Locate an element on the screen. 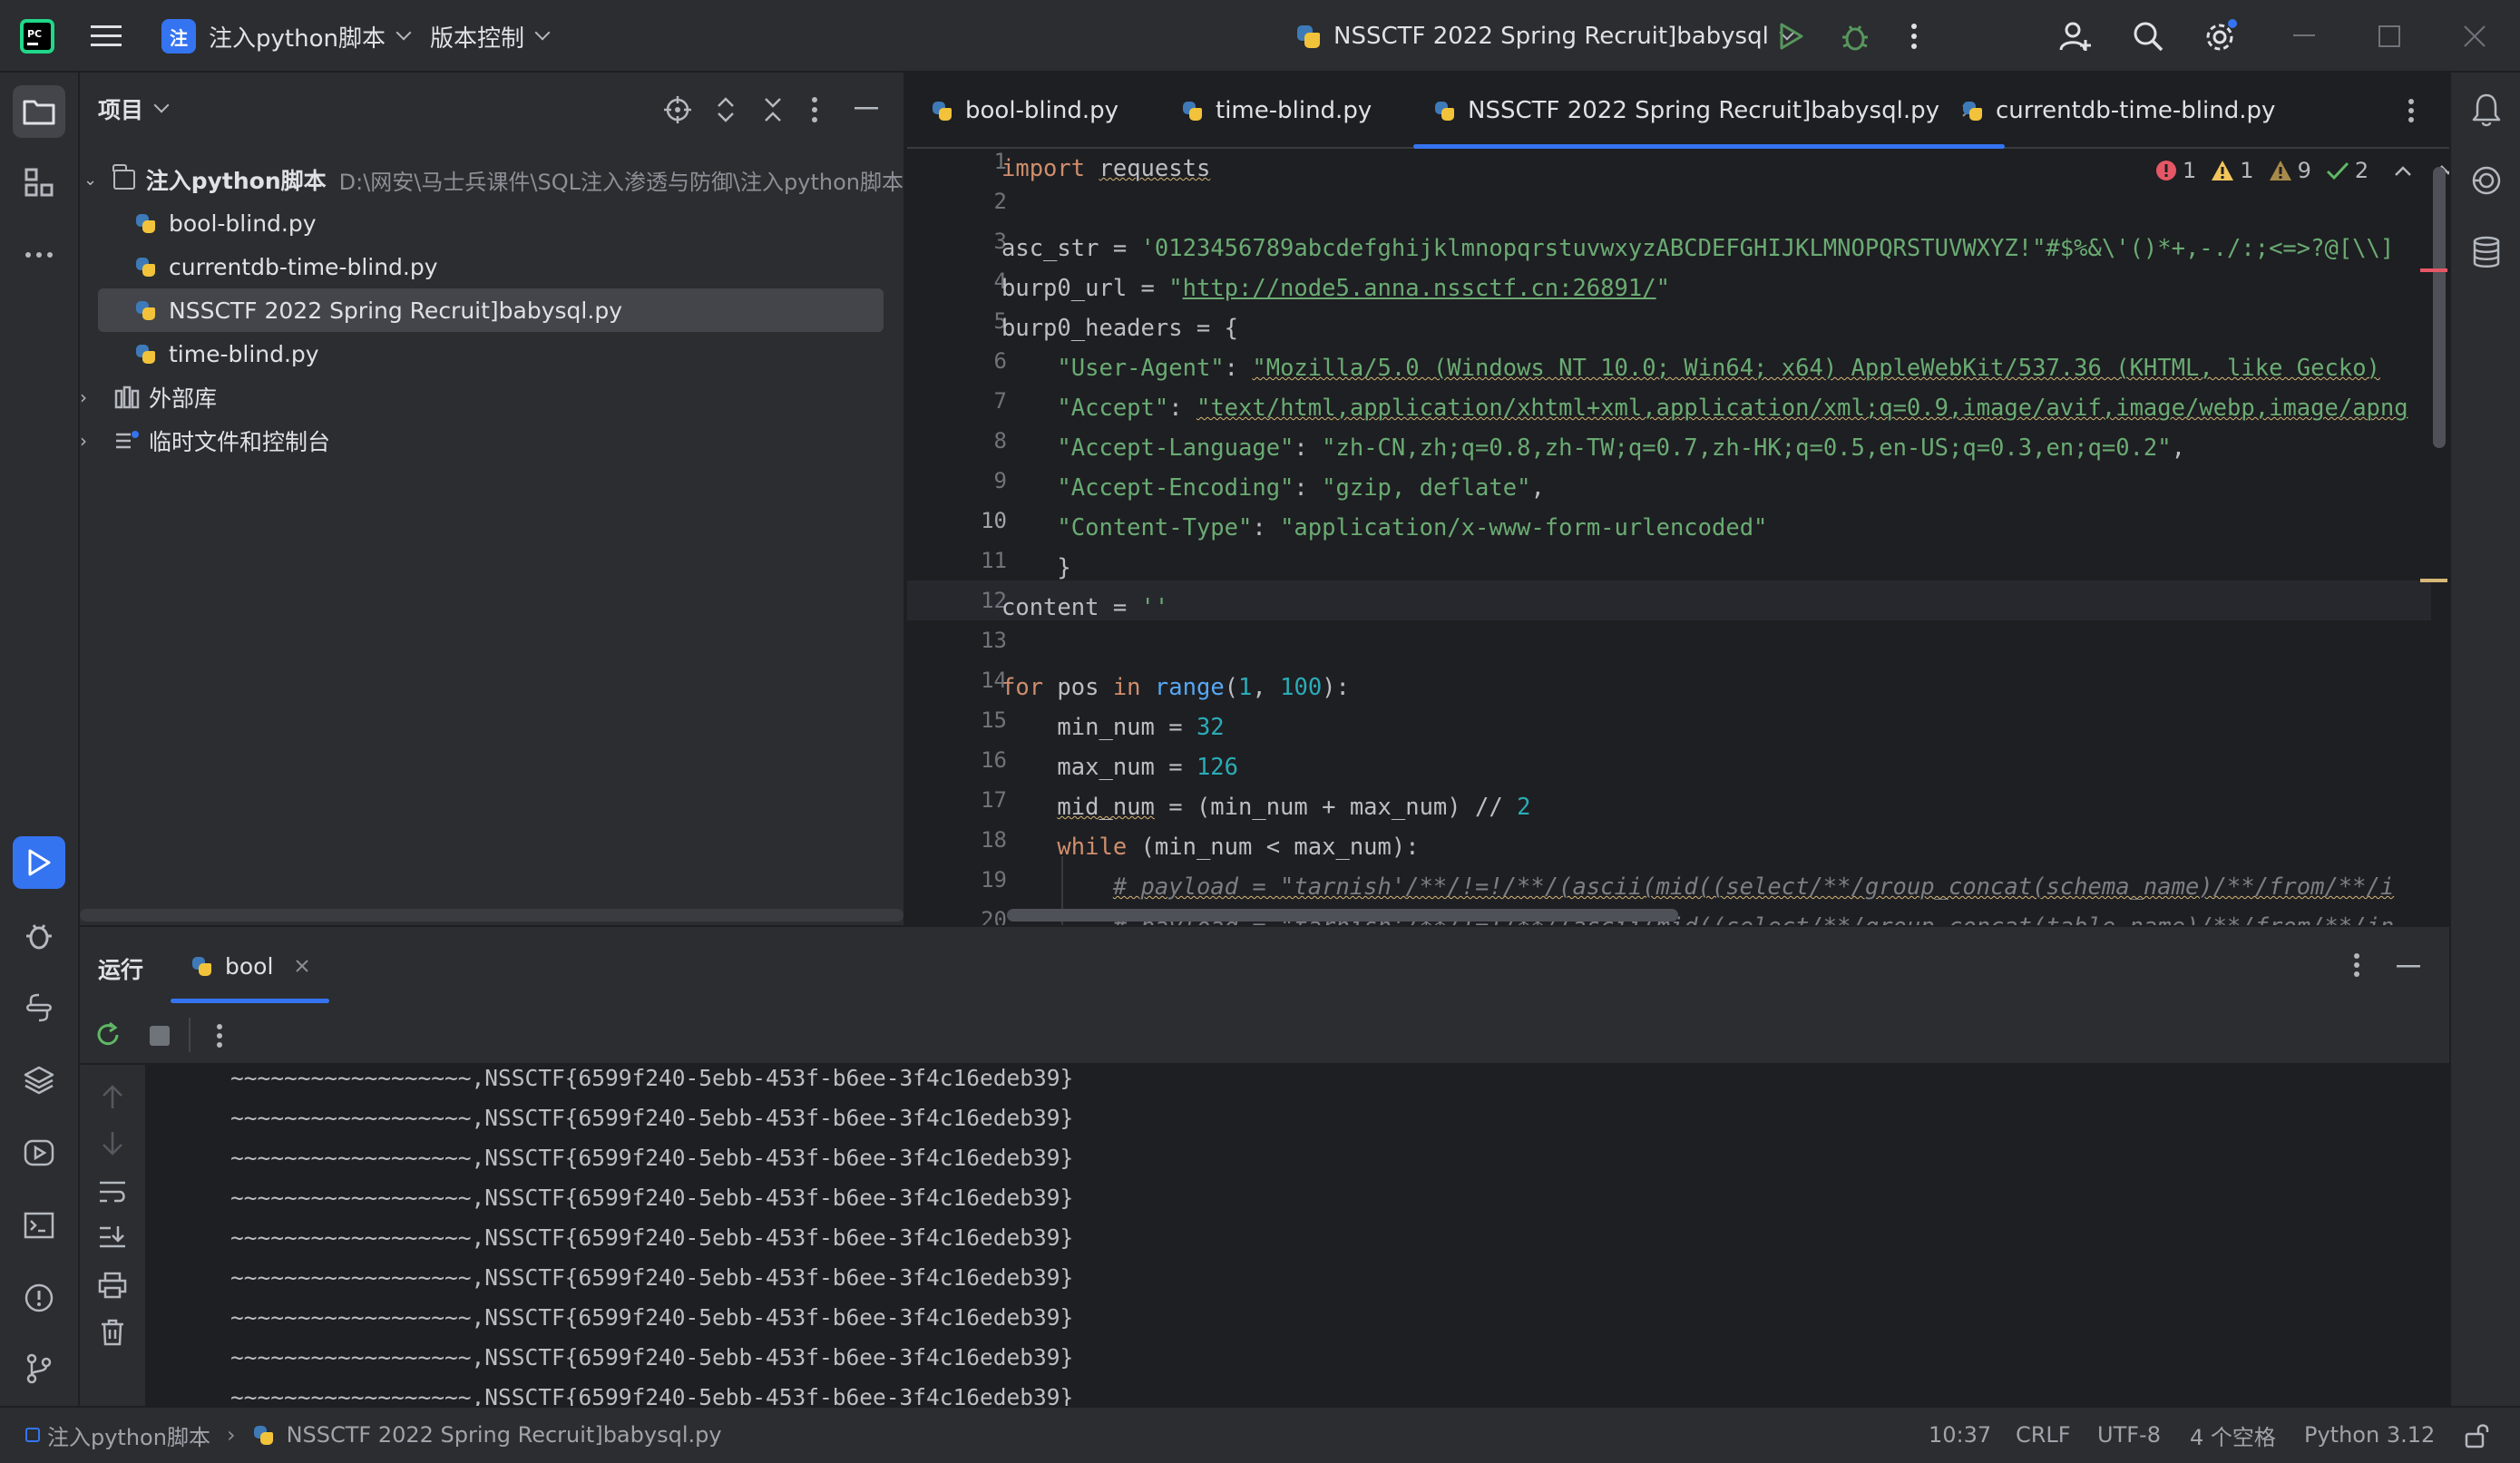 The width and height of the screenshot is (2520, 1463). minimize-window-button is located at coordinates (2304, 36).